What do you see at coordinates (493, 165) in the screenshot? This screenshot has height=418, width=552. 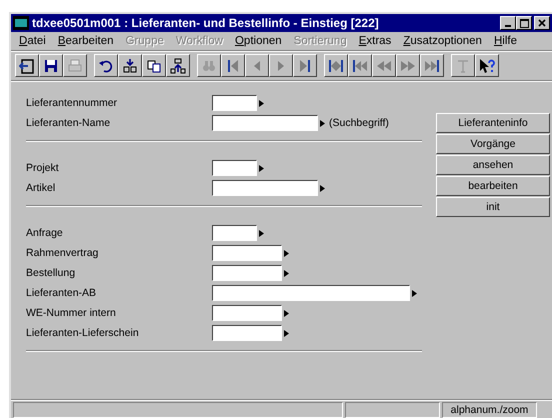 I see `action-button: ansehen` at bounding box center [493, 165].